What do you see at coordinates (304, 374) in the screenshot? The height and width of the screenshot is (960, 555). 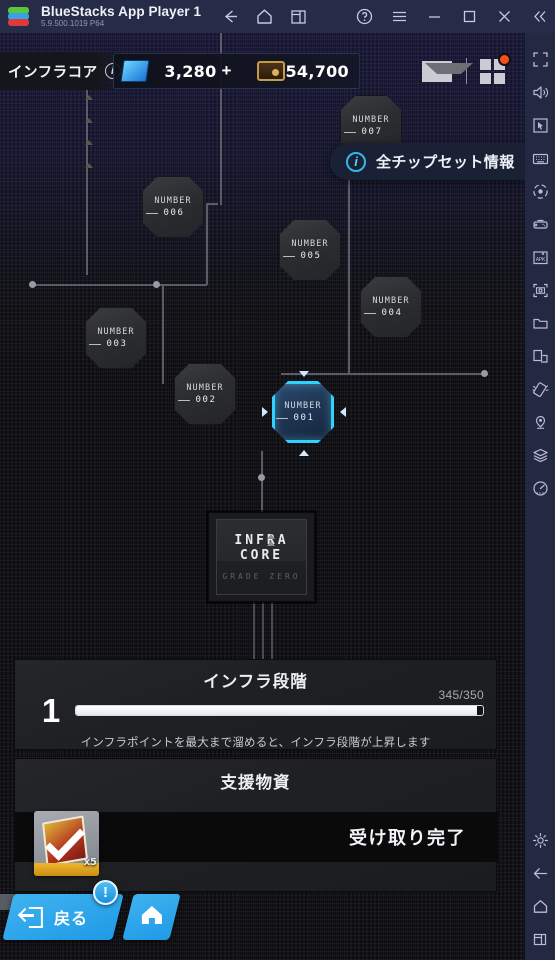 I see `selection-arrow-up` at bounding box center [304, 374].